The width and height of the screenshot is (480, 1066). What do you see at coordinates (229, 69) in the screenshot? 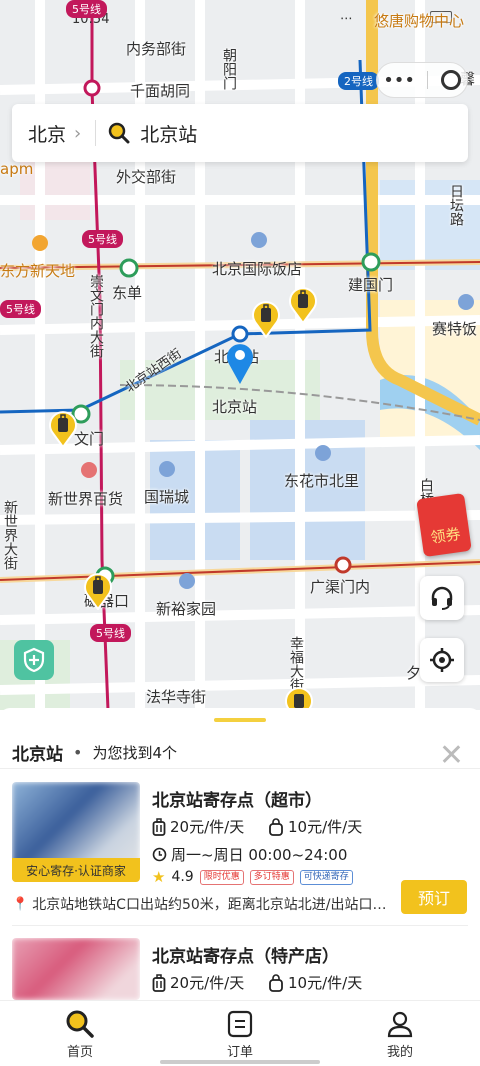
I see `map-label: 朝阳门` at bounding box center [229, 69].